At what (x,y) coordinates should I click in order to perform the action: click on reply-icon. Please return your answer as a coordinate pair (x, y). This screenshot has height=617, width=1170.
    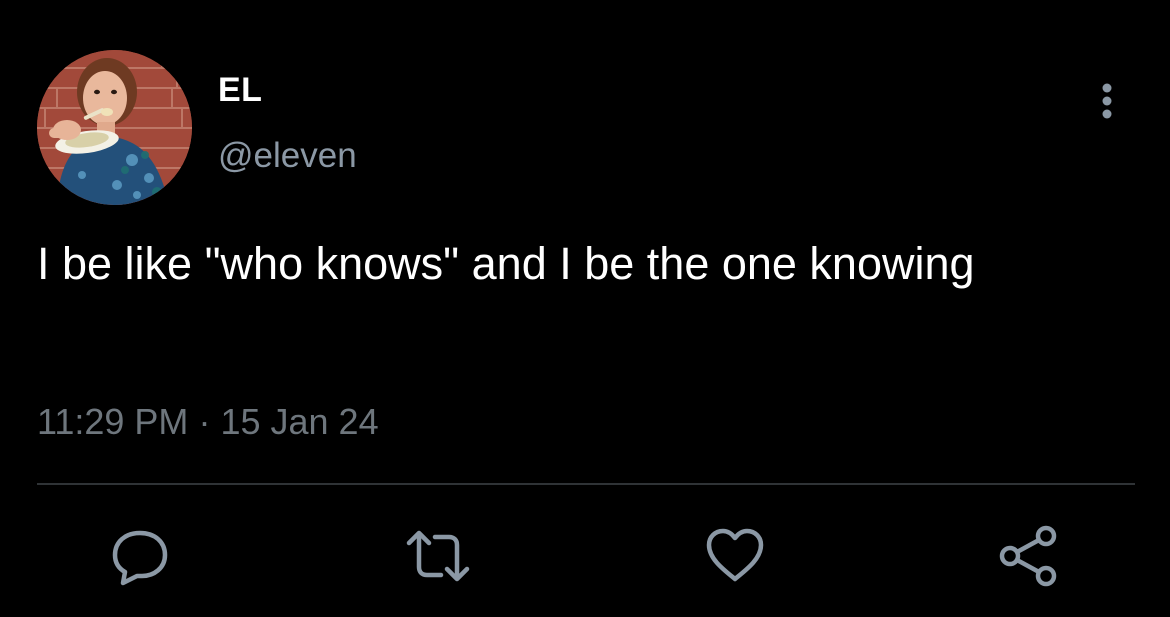
    Looking at the image, I should click on (140, 558).